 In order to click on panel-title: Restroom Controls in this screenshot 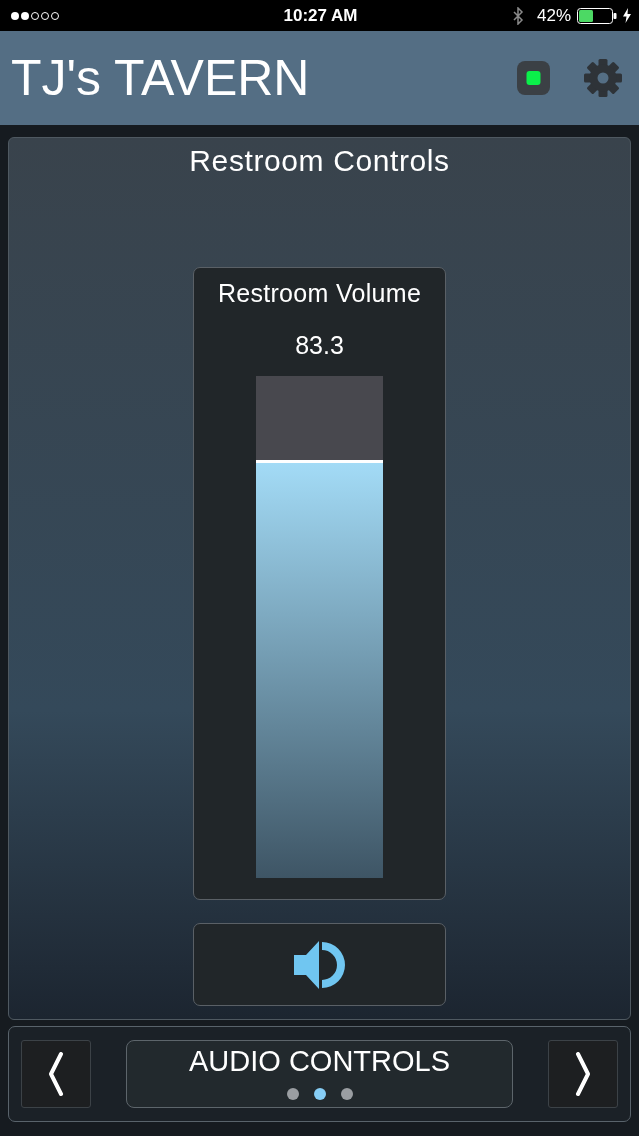, I will do `click(319, 161)`.